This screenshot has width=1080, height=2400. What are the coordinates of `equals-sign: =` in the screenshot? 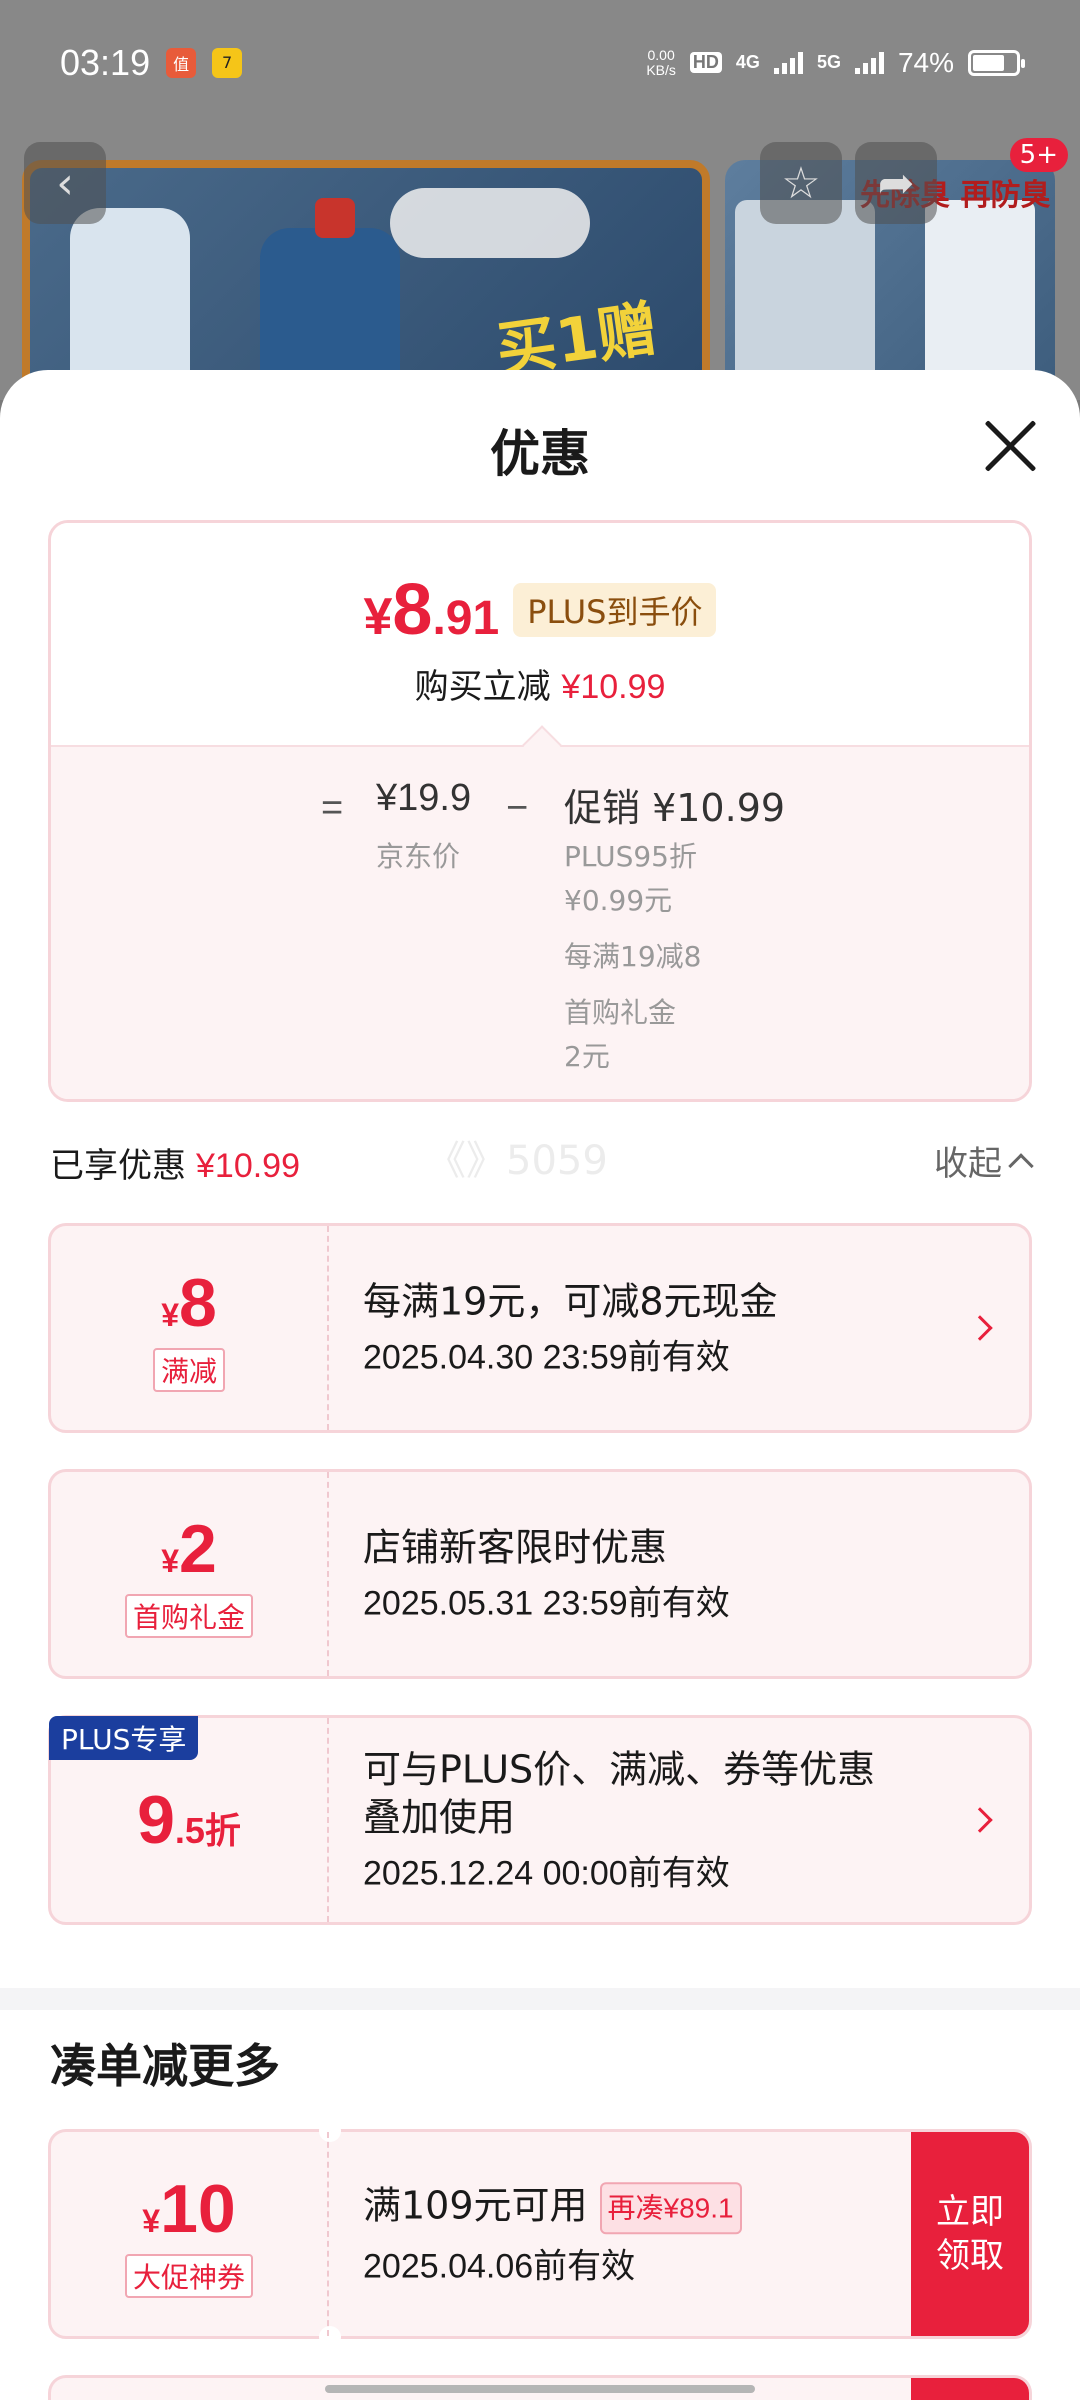 It's located at (332, 808).